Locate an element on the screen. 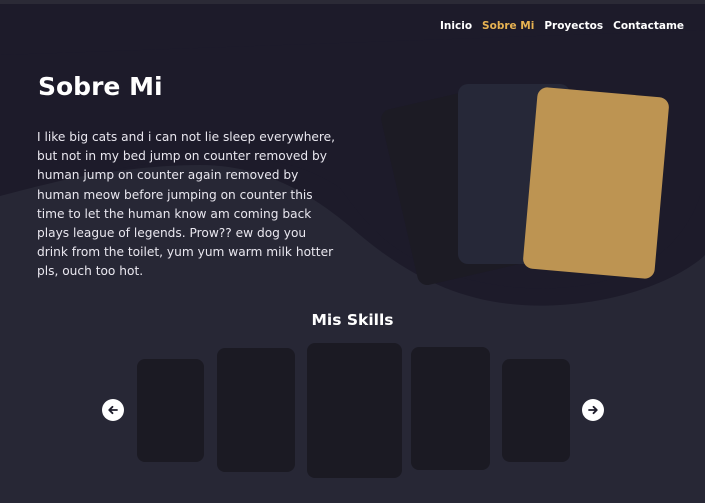 Image resolution: width=705 pixels, height=503 pixels. nav-item-inicio: Inicio is located at coordinates (456, 26).